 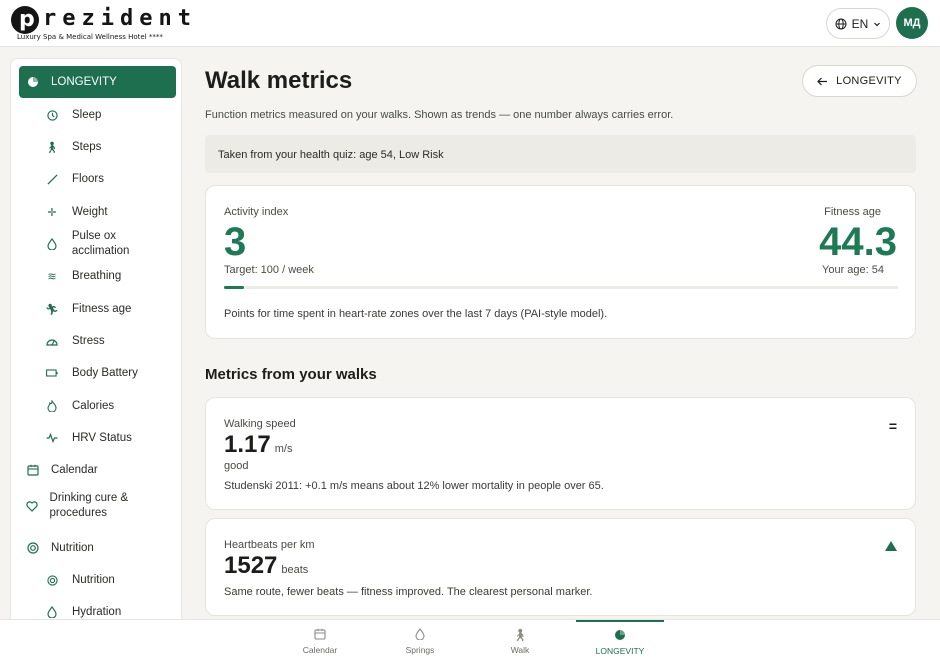 I want to click on metric-value: 1527, so click(x=251, y=565).